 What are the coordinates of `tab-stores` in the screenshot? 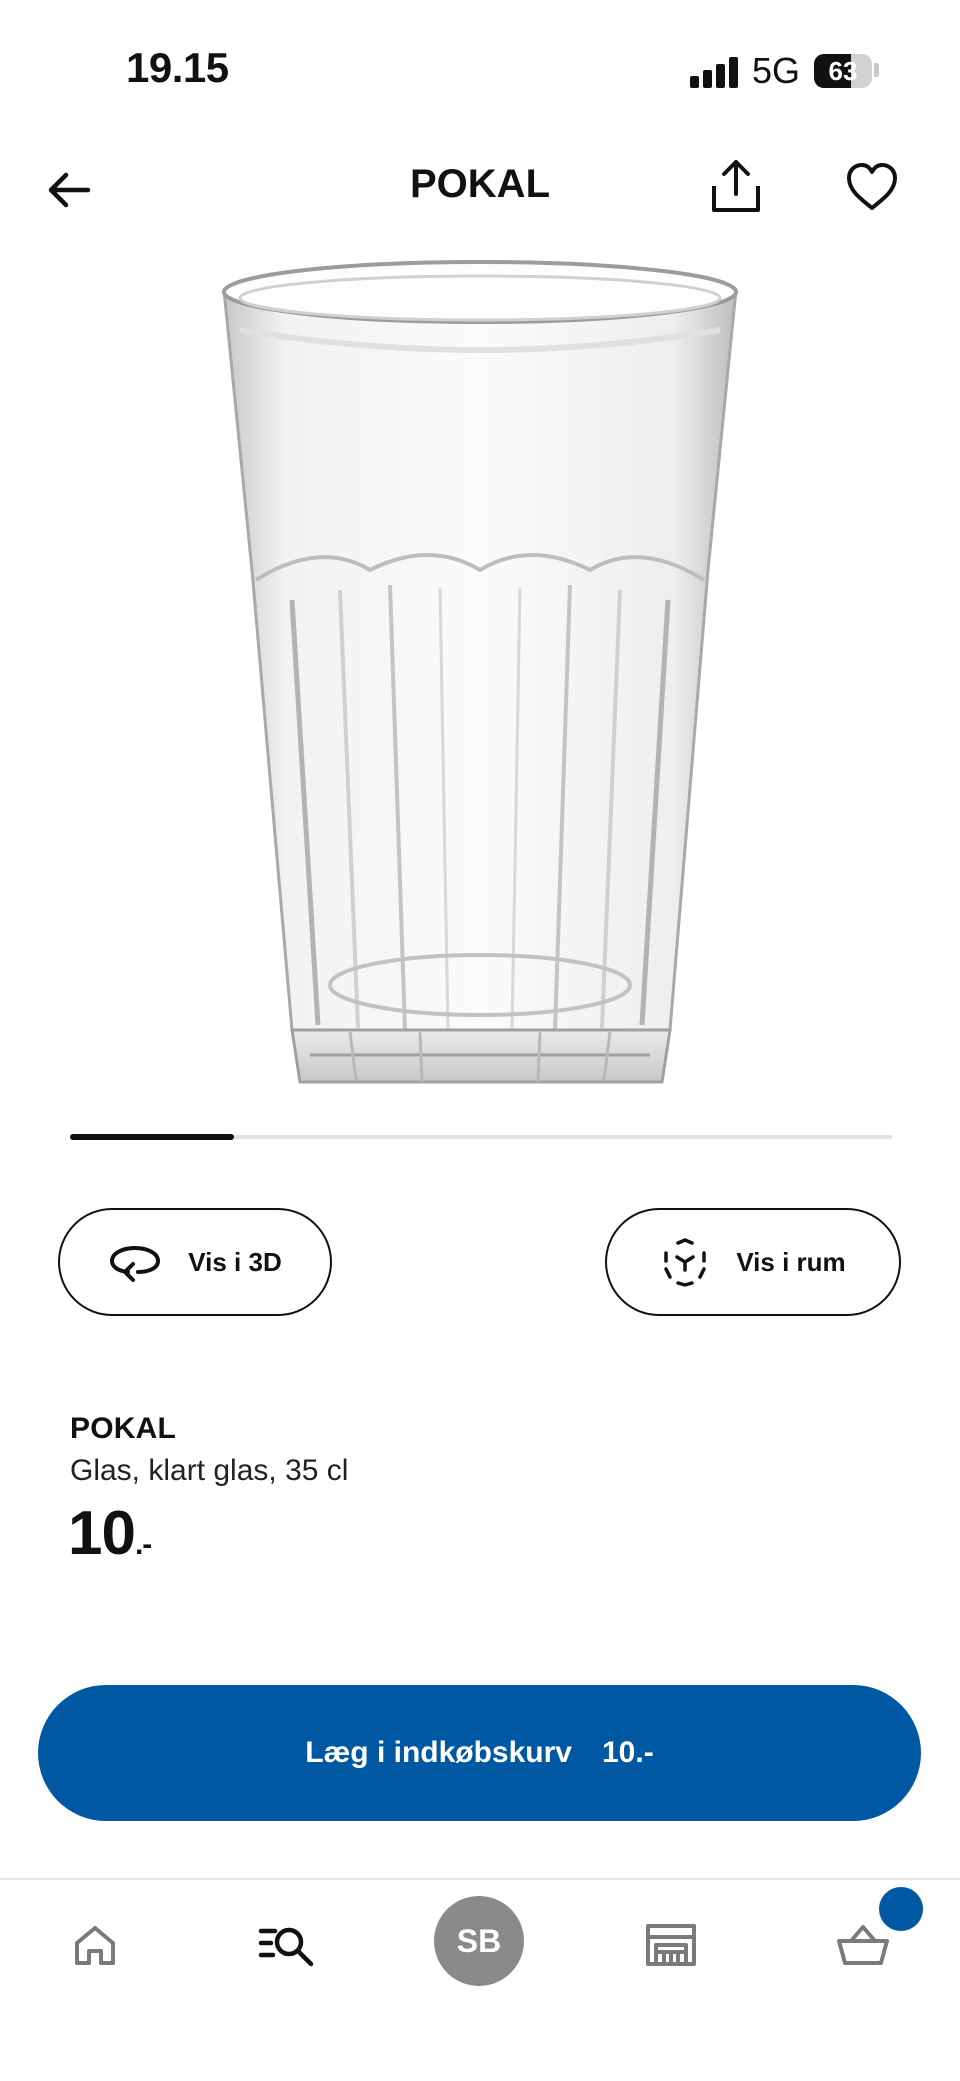 It's located at (671, 1945).